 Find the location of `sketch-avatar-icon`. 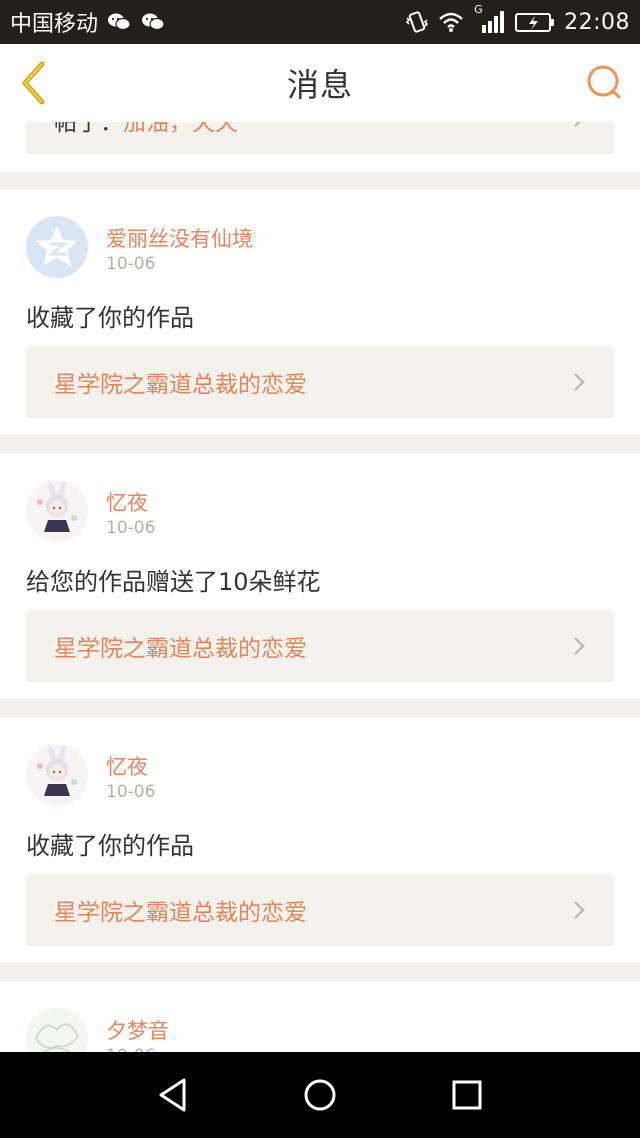

sketch-avatar-icon is located at coordinates (57, 1030).